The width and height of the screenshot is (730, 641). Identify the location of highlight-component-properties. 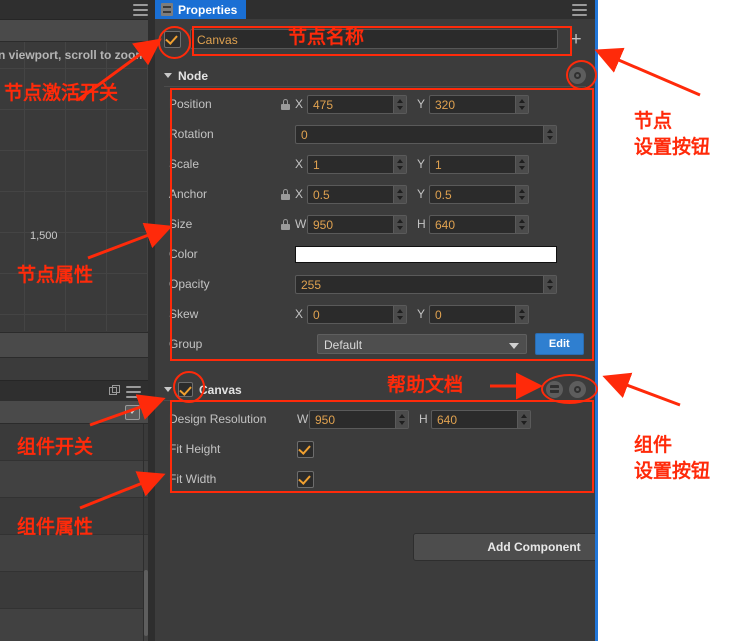
(382, 446).